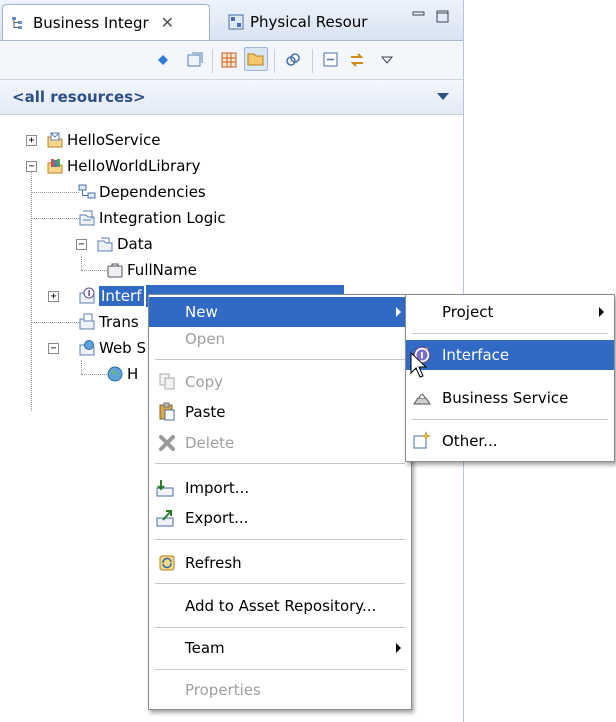 This screenshot has height=722, width=616. Describe the element at coordinates (135, 244) in the screenshot. I see `tree-node-label: Data` at that location.